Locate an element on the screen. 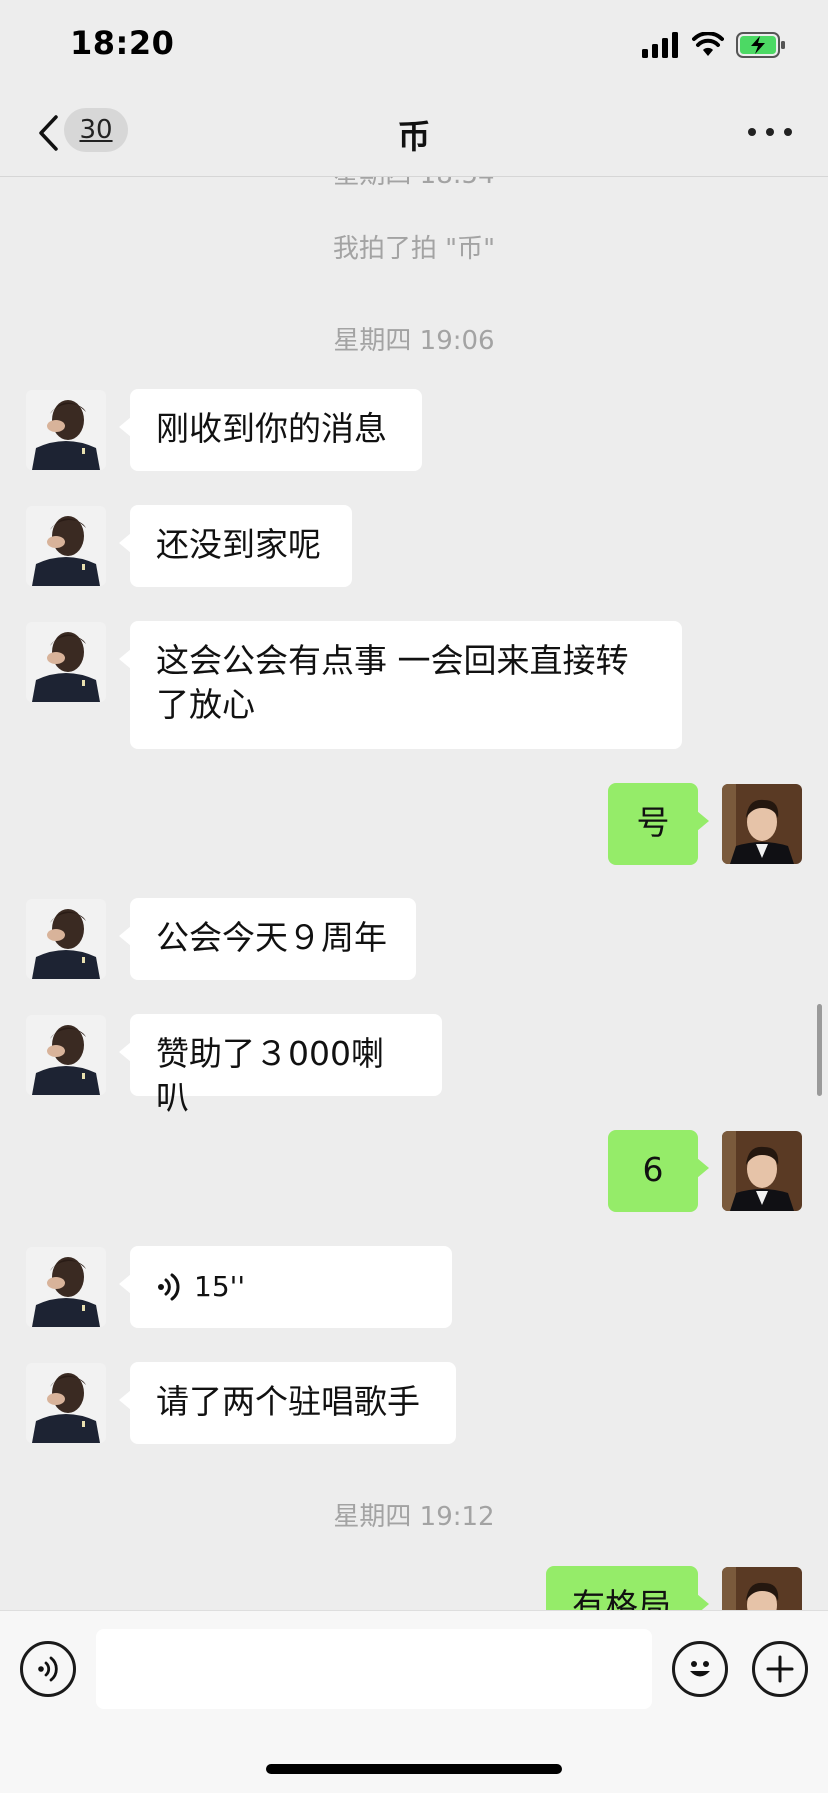 The width and height of the screenshot is (828, 1793). plus-icon is located at coordinates (780, 1669).